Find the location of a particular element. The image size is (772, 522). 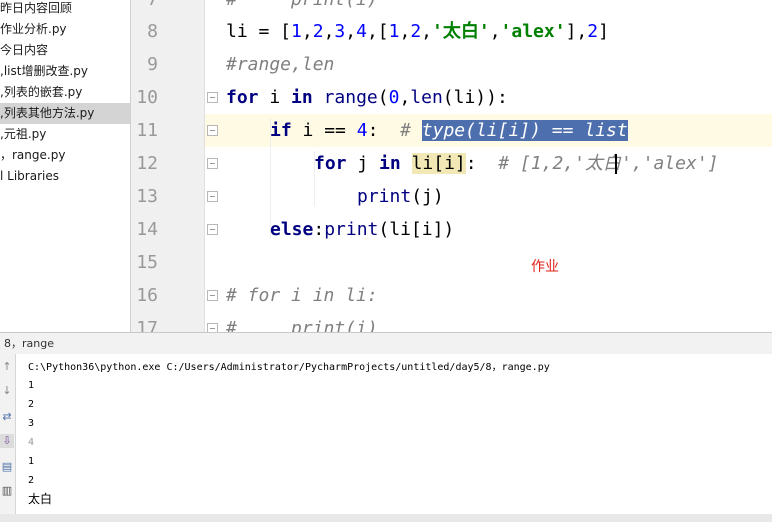

code-token: j is located at coordinates (363, 163).